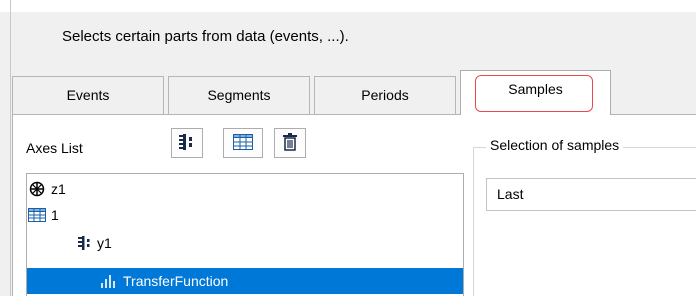 The height and width of the screenshot is (296, 696). I want to click on add-axis-button, so click(187, 143).